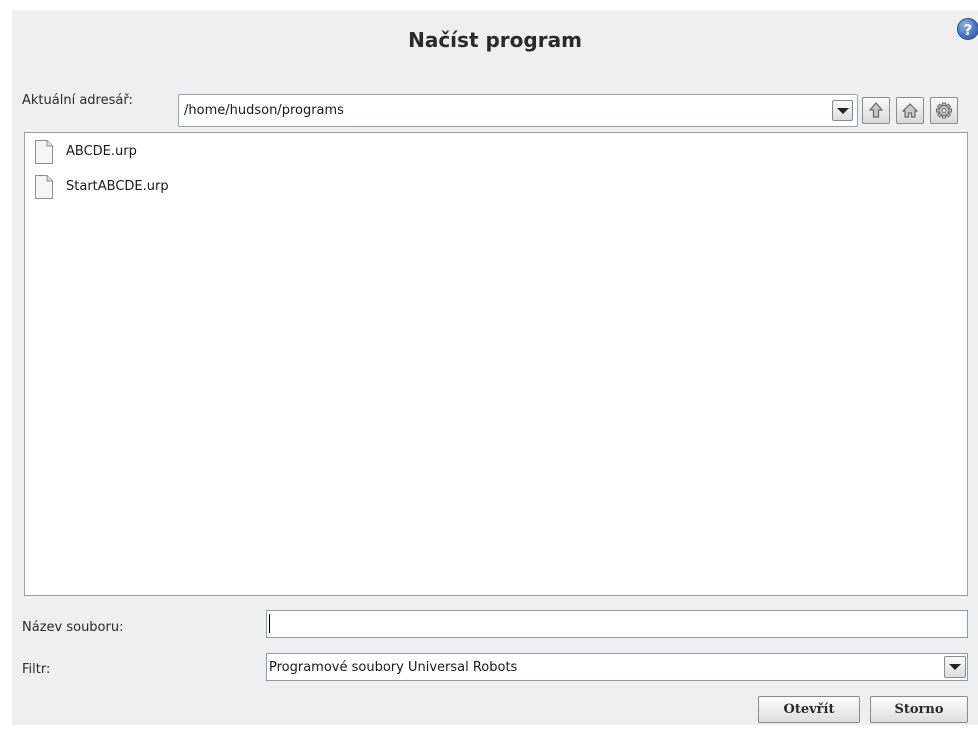 Image resolution: width=978 pixels, height=729 pixels. I want to click on filename-label: Název souboru:, so click(73, 627).